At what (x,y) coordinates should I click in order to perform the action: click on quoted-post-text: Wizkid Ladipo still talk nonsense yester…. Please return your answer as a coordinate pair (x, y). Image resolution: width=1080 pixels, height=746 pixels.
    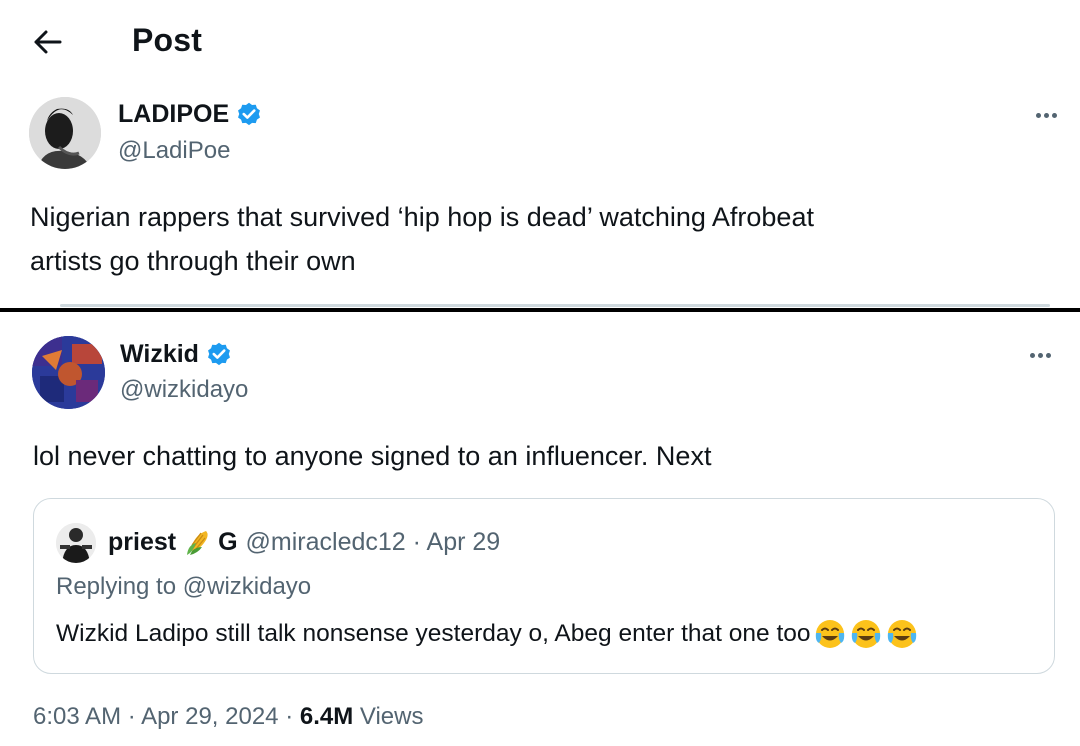
    Looking at the image, I should click on (433, 633).